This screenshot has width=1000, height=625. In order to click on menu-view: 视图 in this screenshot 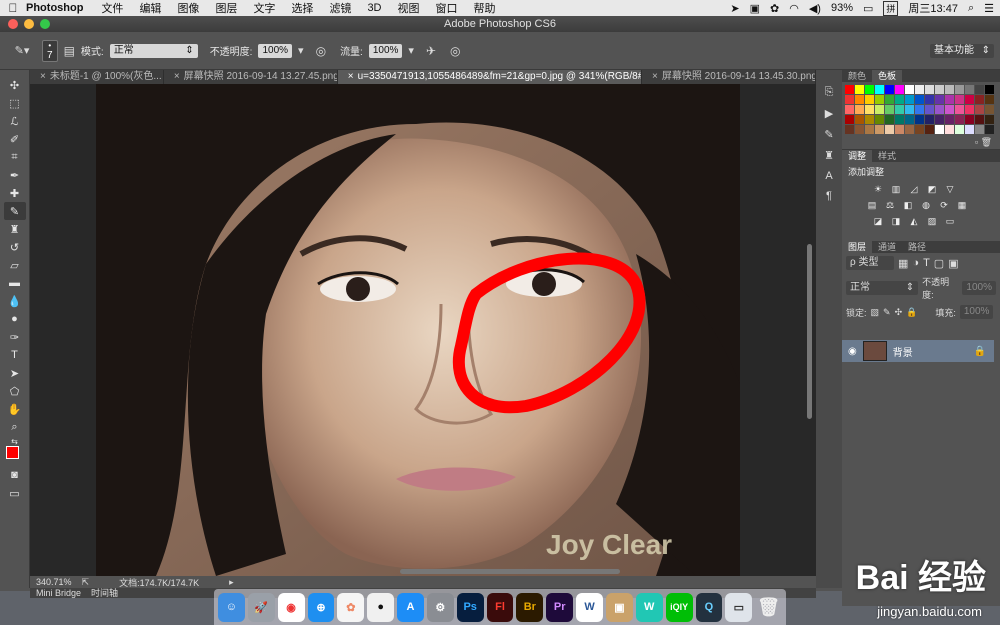, I will do `click(409, 8)`.